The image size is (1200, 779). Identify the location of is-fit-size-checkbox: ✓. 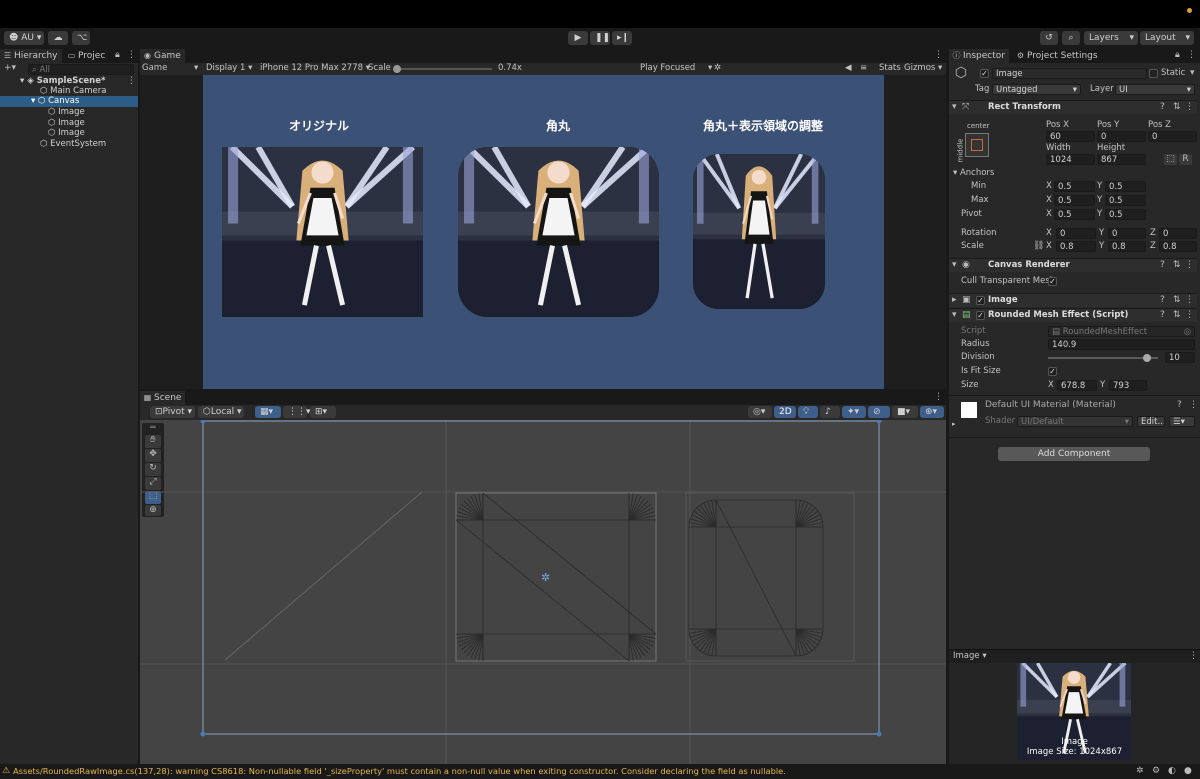
(1052, 371).